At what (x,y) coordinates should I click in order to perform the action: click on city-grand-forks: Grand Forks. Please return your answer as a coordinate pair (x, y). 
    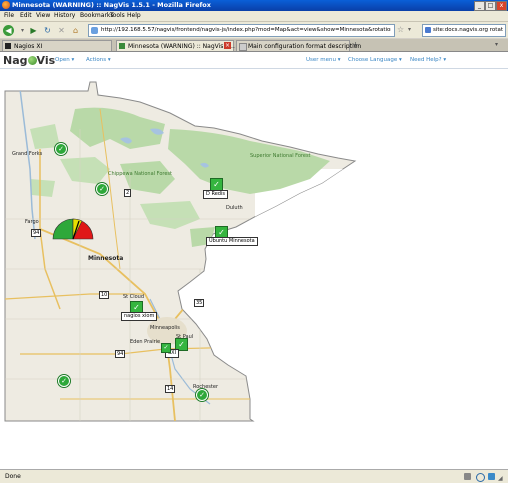
    Looking at the image, I should click on (27, 154).